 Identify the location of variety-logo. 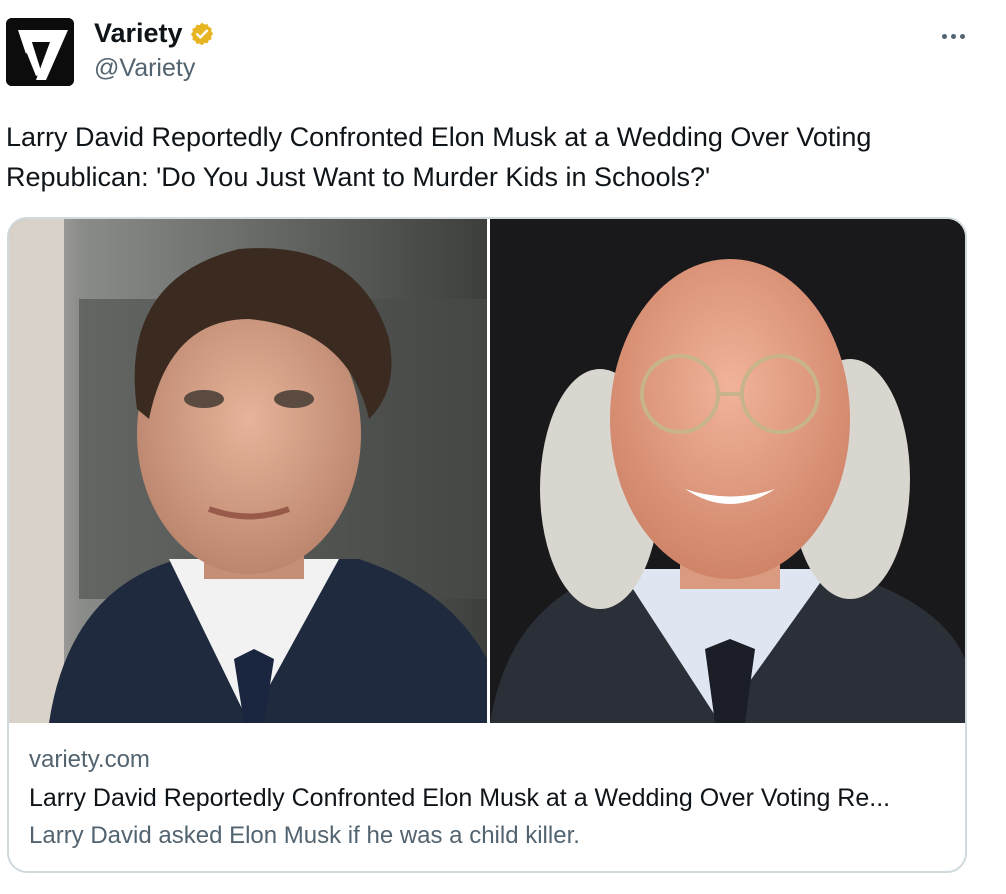
(40, 52).